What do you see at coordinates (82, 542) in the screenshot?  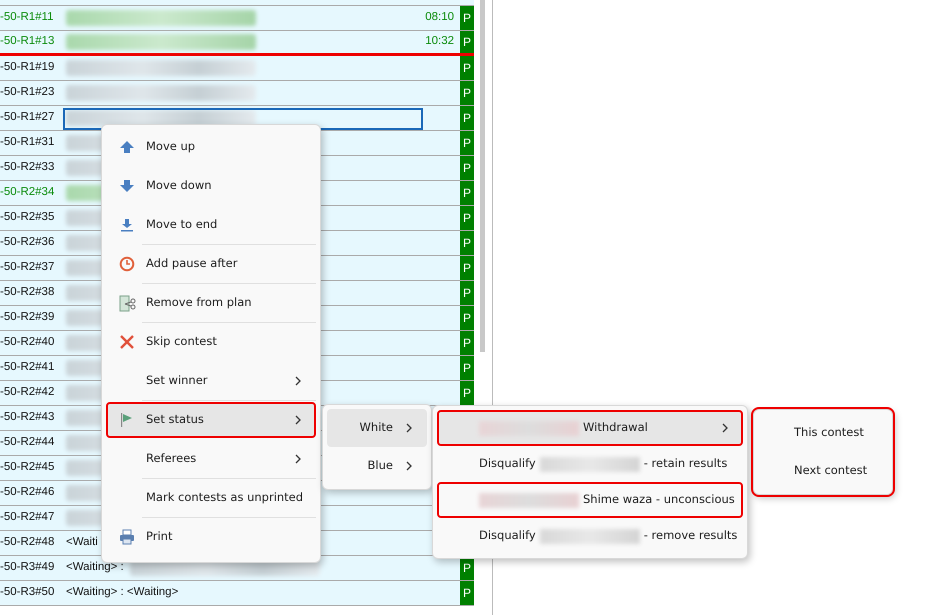 I see `contest-name: <Waiti` at bounding box center [82, 542].